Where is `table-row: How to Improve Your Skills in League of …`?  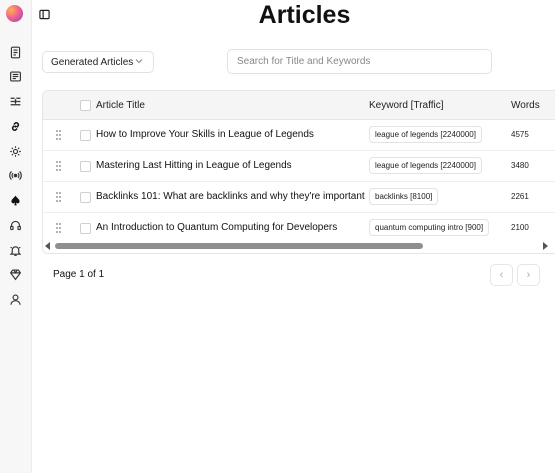
table-row: How to Improve Your Skills in League of … is located at coordinates (299, 135).